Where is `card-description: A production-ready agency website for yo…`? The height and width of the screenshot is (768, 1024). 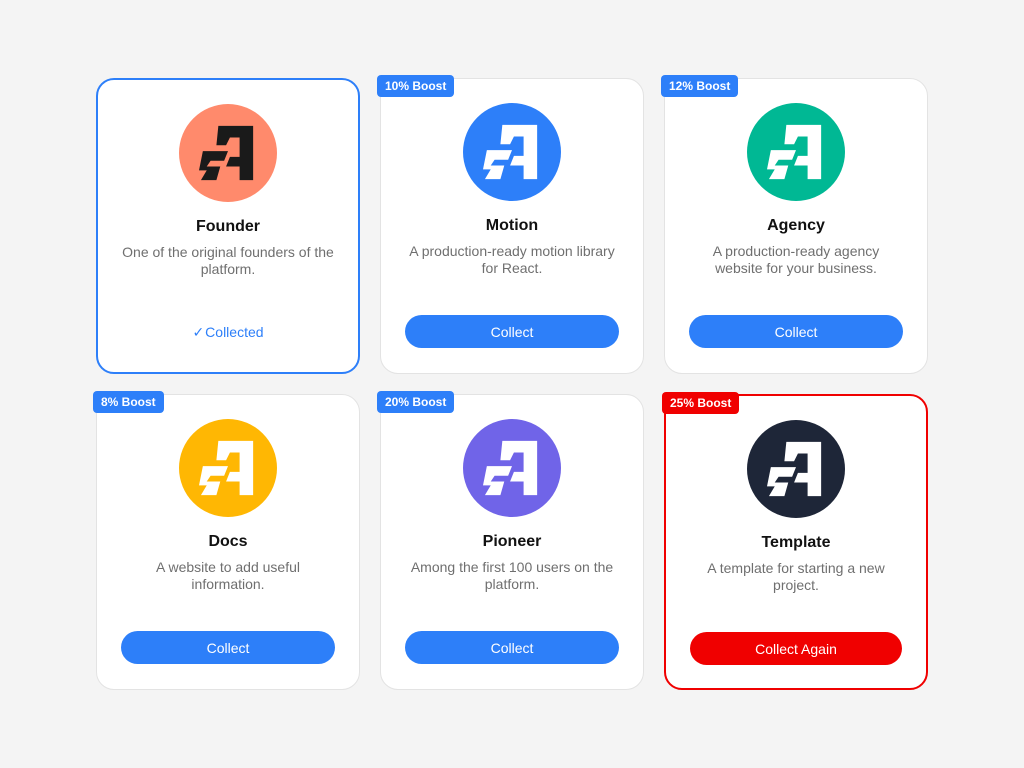
card-description: A production-ready agency website for yo… is located at coordinates (796, 259).